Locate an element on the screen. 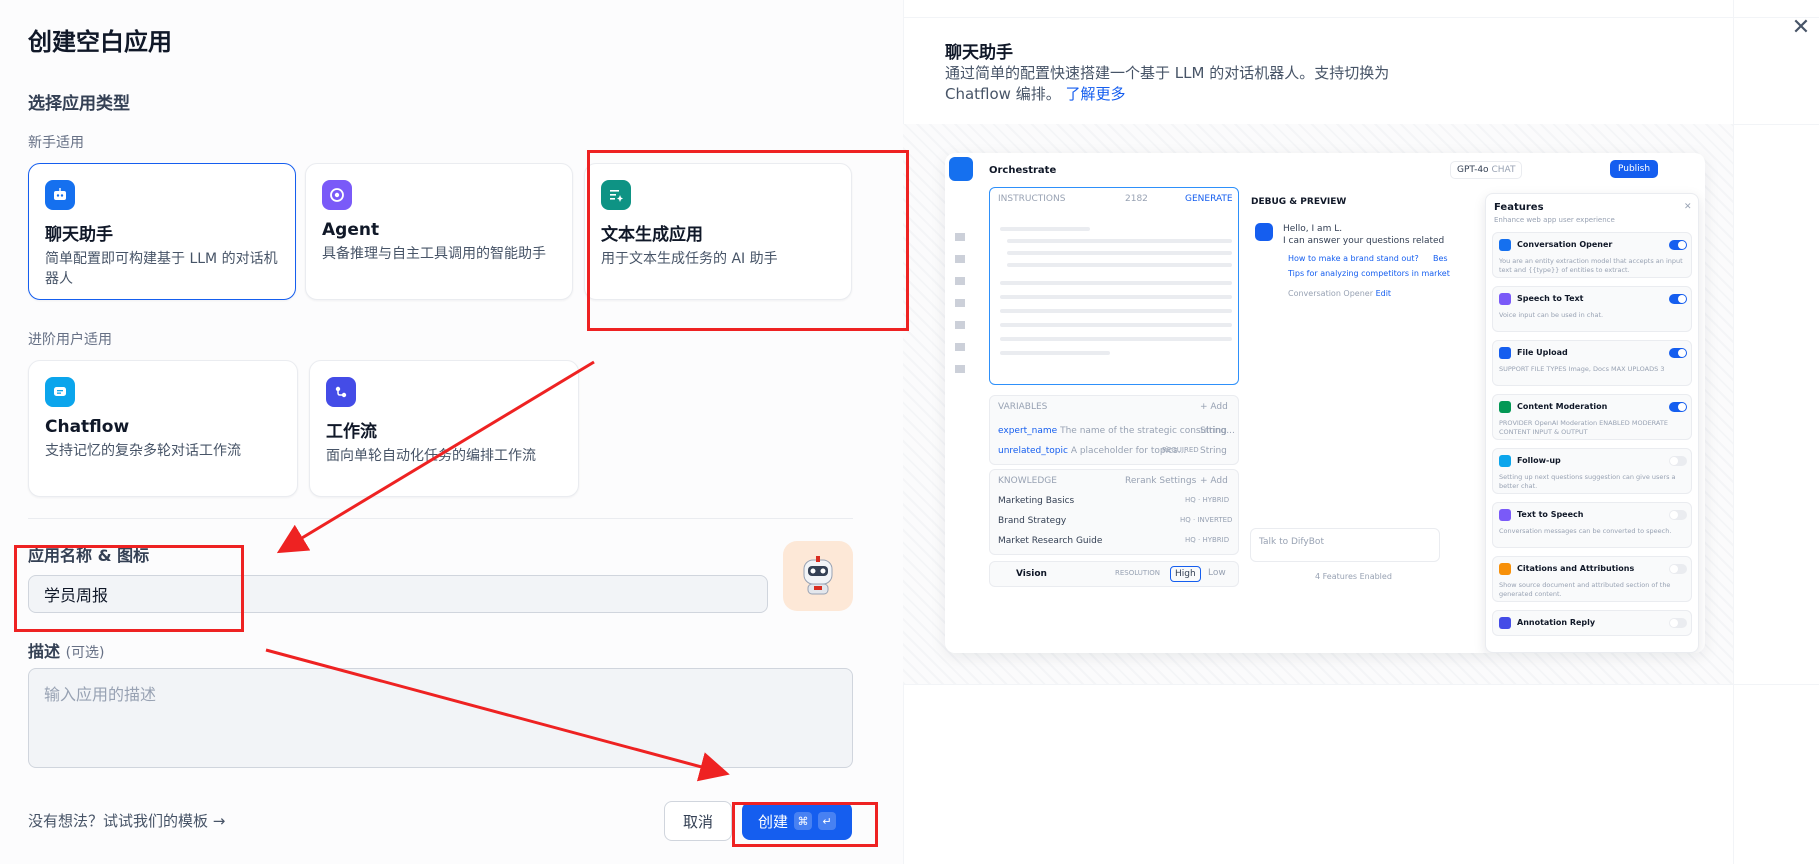 The height and width of the screenshot is (864, 1819). name-icon-label: 应用名称 & 图标 is located at coordinates (89, 555).